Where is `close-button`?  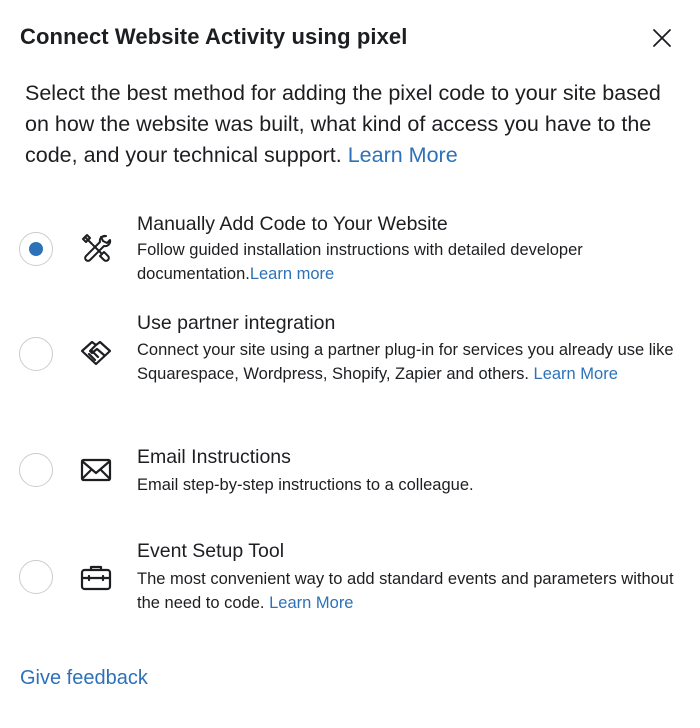 close-button is located at coordinates (662, 38).